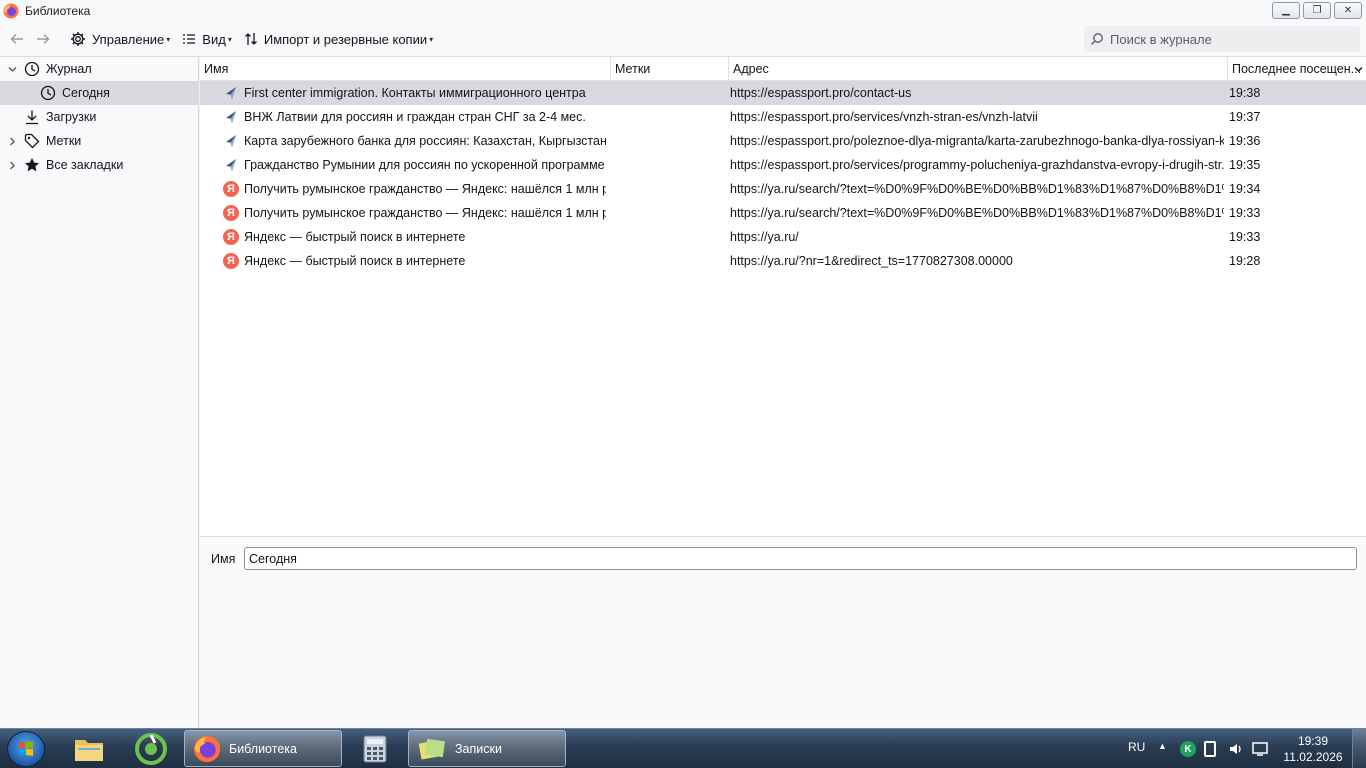  I want to click on minimize-button: ▁, so click(1286, 10).